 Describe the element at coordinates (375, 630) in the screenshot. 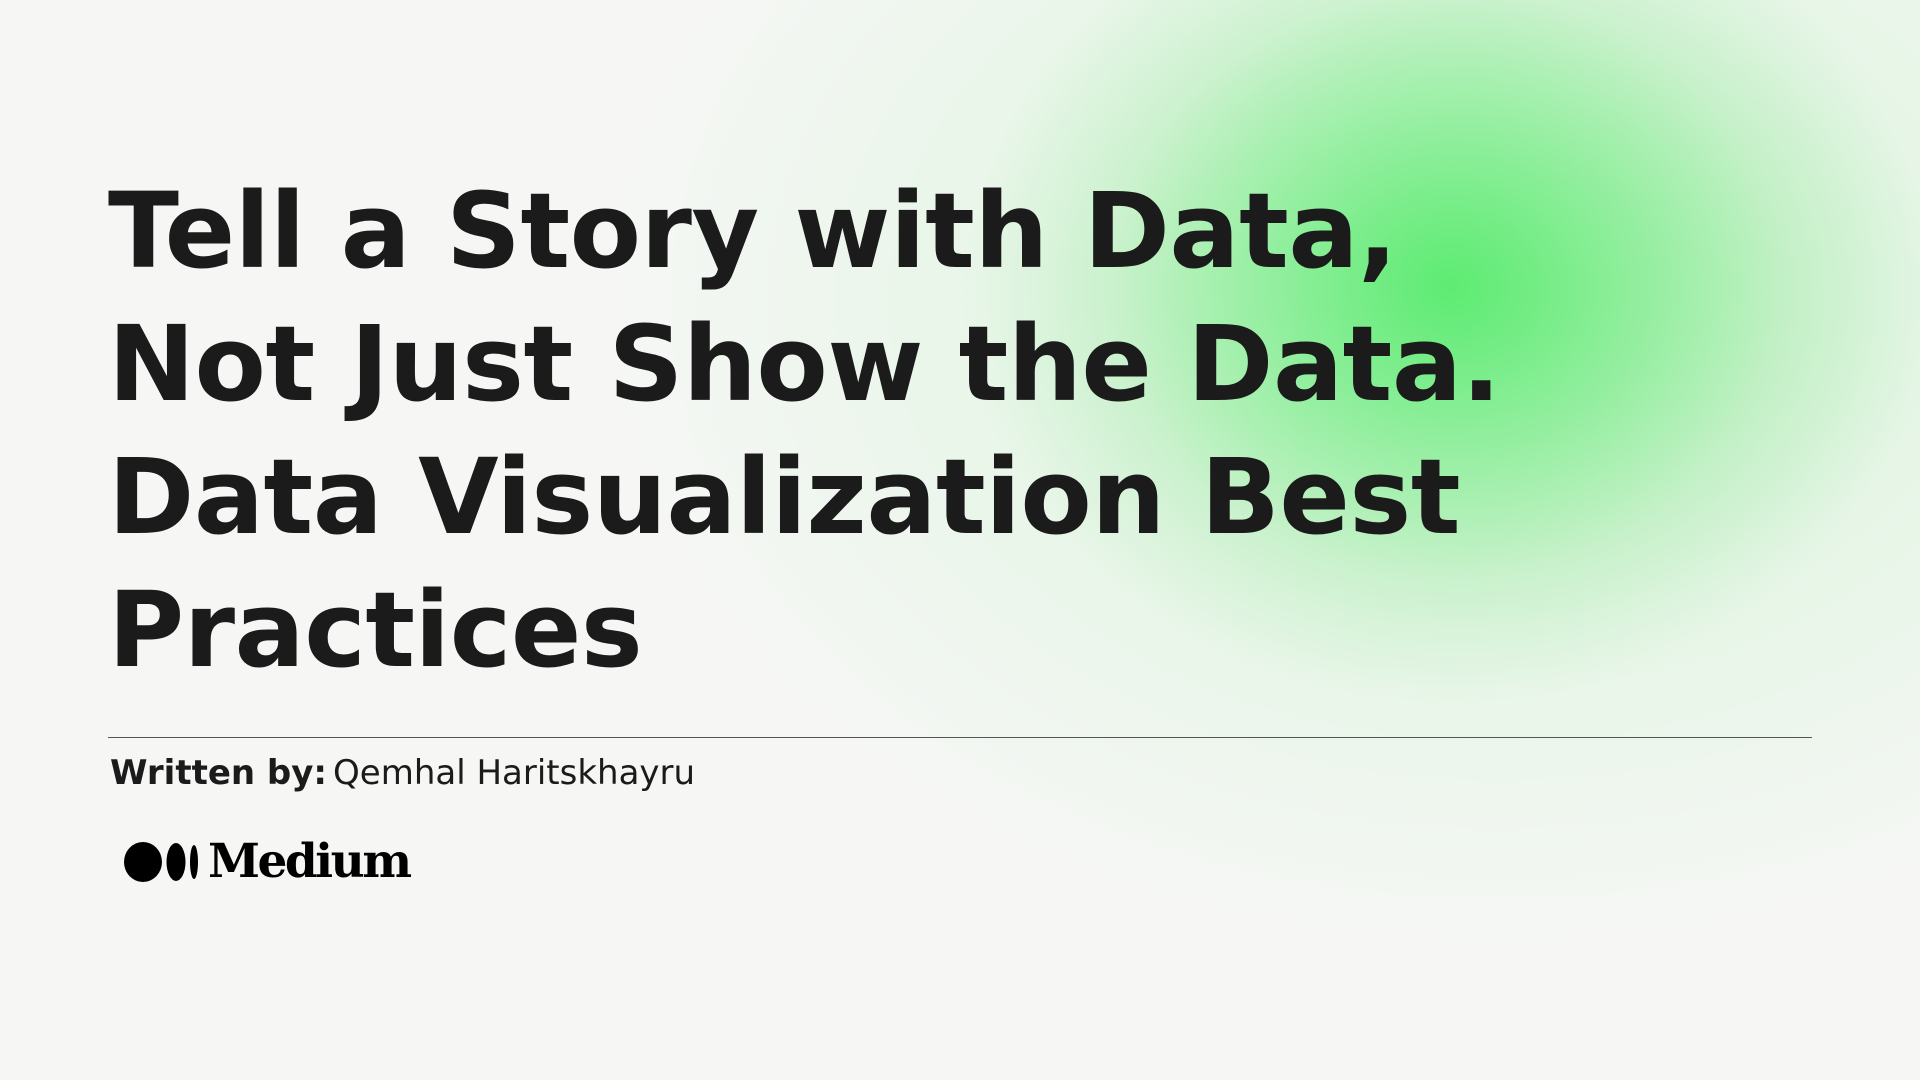

I see `title-line-4: Practices` at that location.